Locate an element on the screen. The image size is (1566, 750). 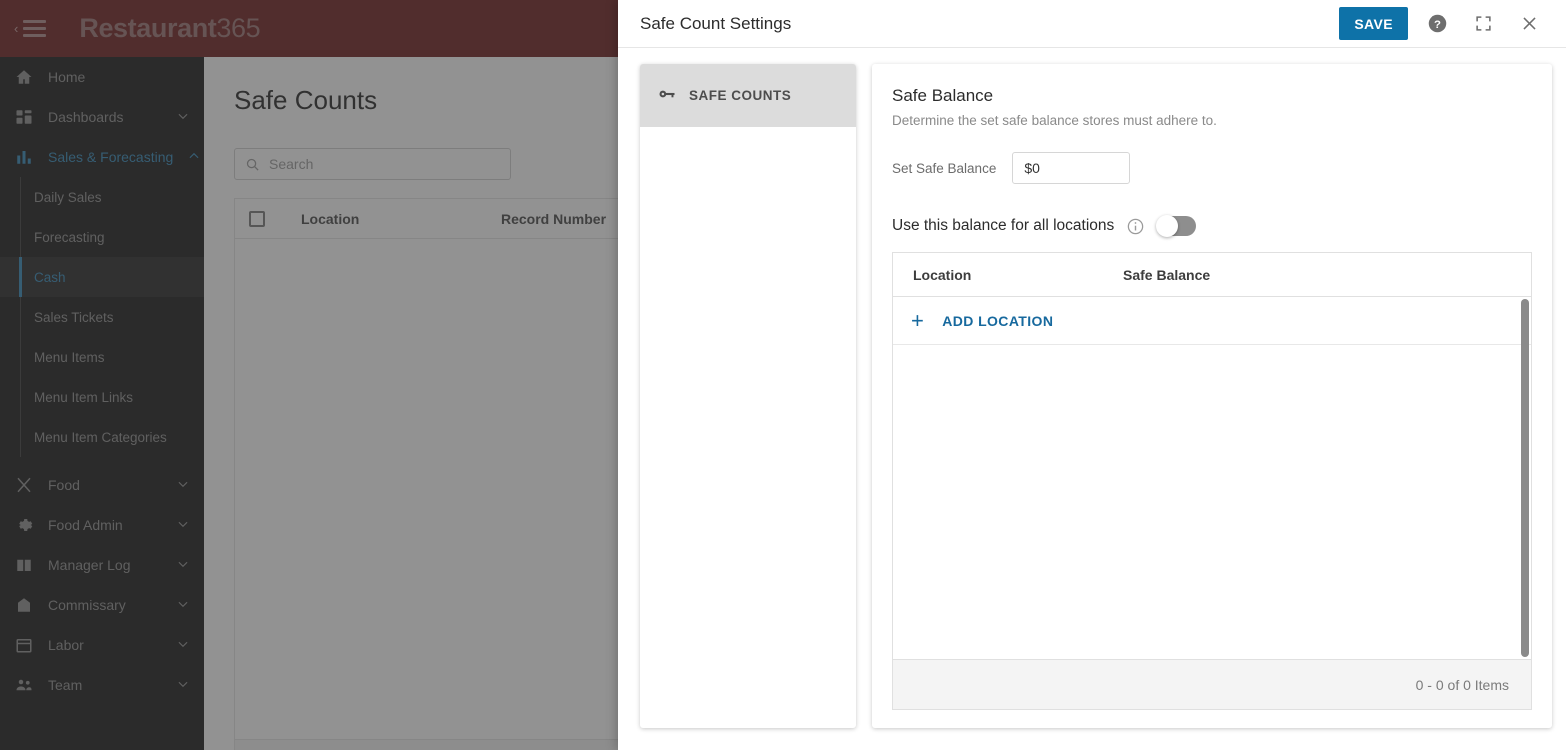
use-balance-all-locations-row: Use this balance for all locations is located at coordinates (1212, 226).